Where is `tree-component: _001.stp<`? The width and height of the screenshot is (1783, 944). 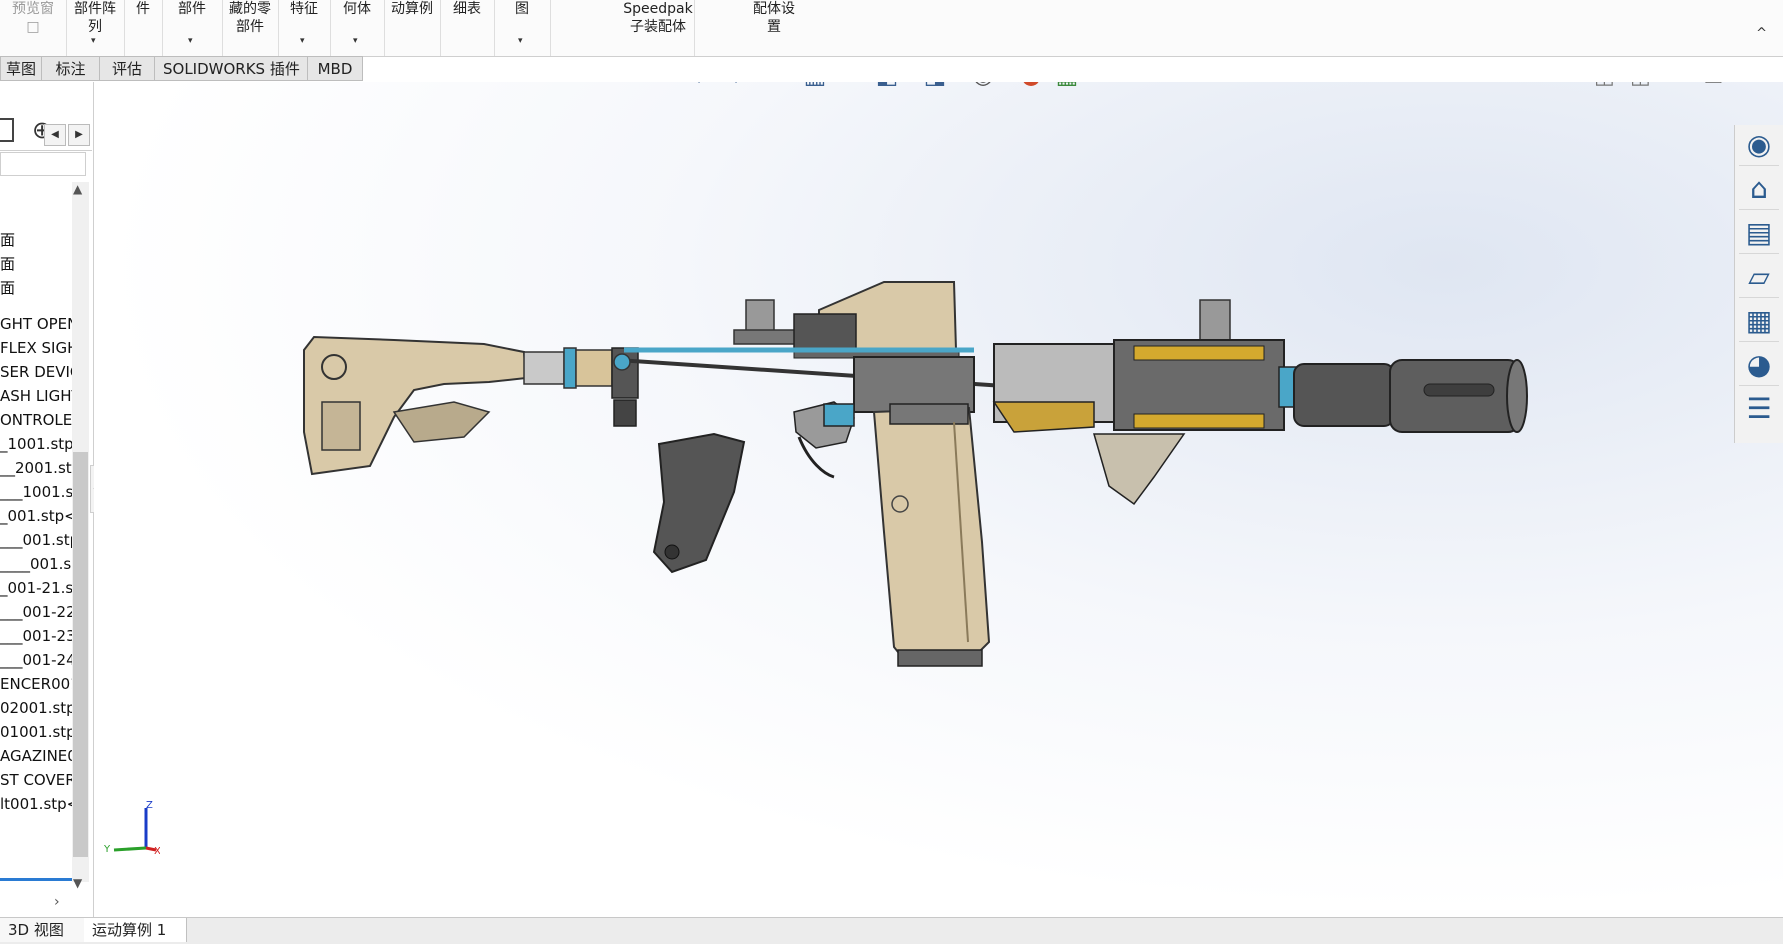 tree-component: _001.stp< is located at coordinates (36, 516).